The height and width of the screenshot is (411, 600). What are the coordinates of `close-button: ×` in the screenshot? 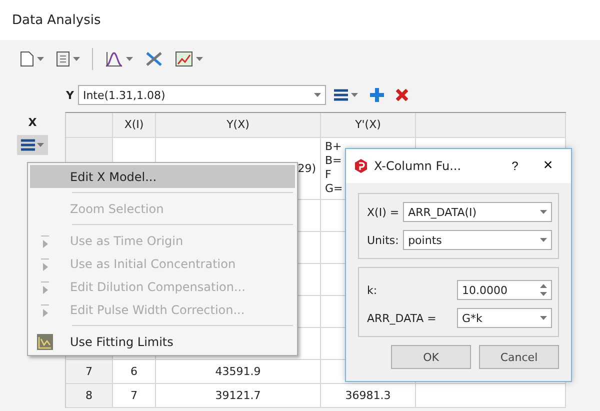 It's located at (548, 166).